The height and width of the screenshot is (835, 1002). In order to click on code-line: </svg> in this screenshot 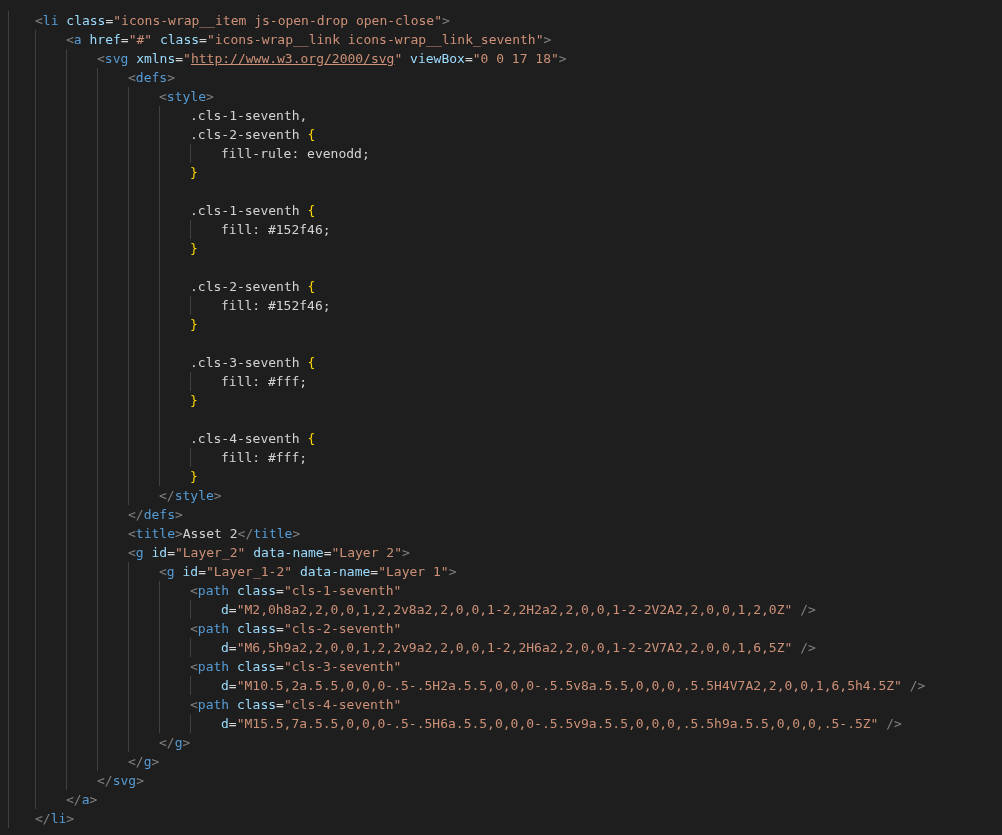, I will do `click(120, 781)`.